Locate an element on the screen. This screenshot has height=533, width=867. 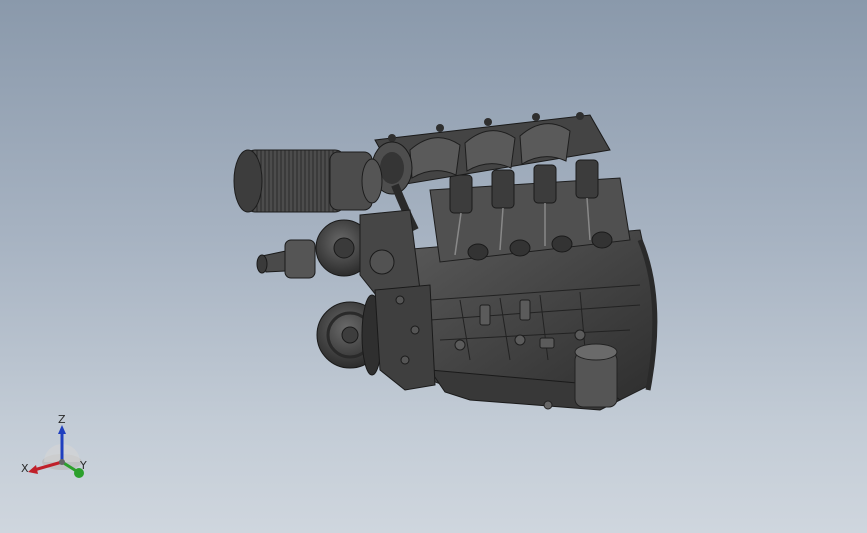
x-axis-label: X is located at coordinates (25, 468).